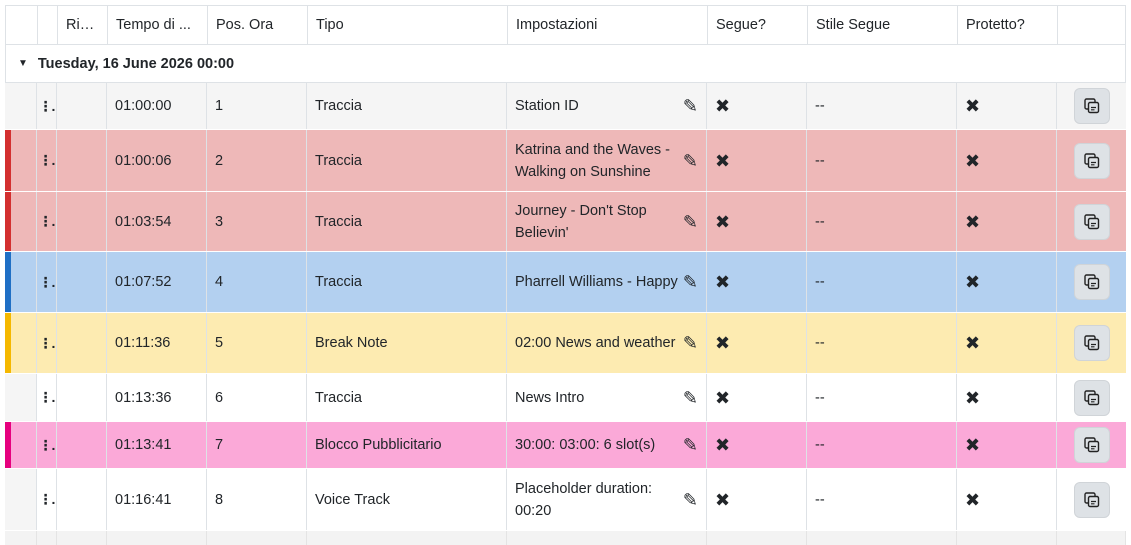 Image resolution: width=1131 pixels, height=545 pixels. Describe the element at coordinates (257, 397) in the screenshot. I see `pos-cell: 6` at that location.